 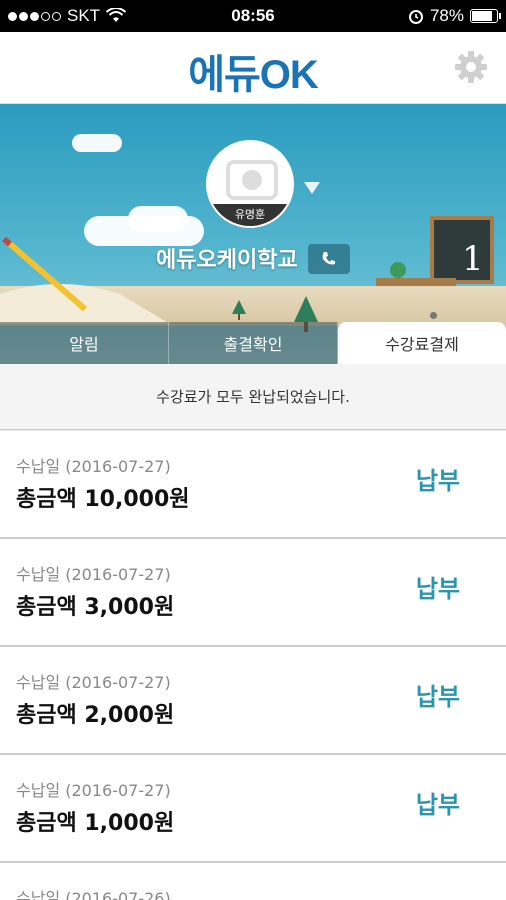 What do you see at coordinates (103, 499) in the screenshot?
I see `payment-amount: 총금액 10,000원` at bounding box center [103, 499].